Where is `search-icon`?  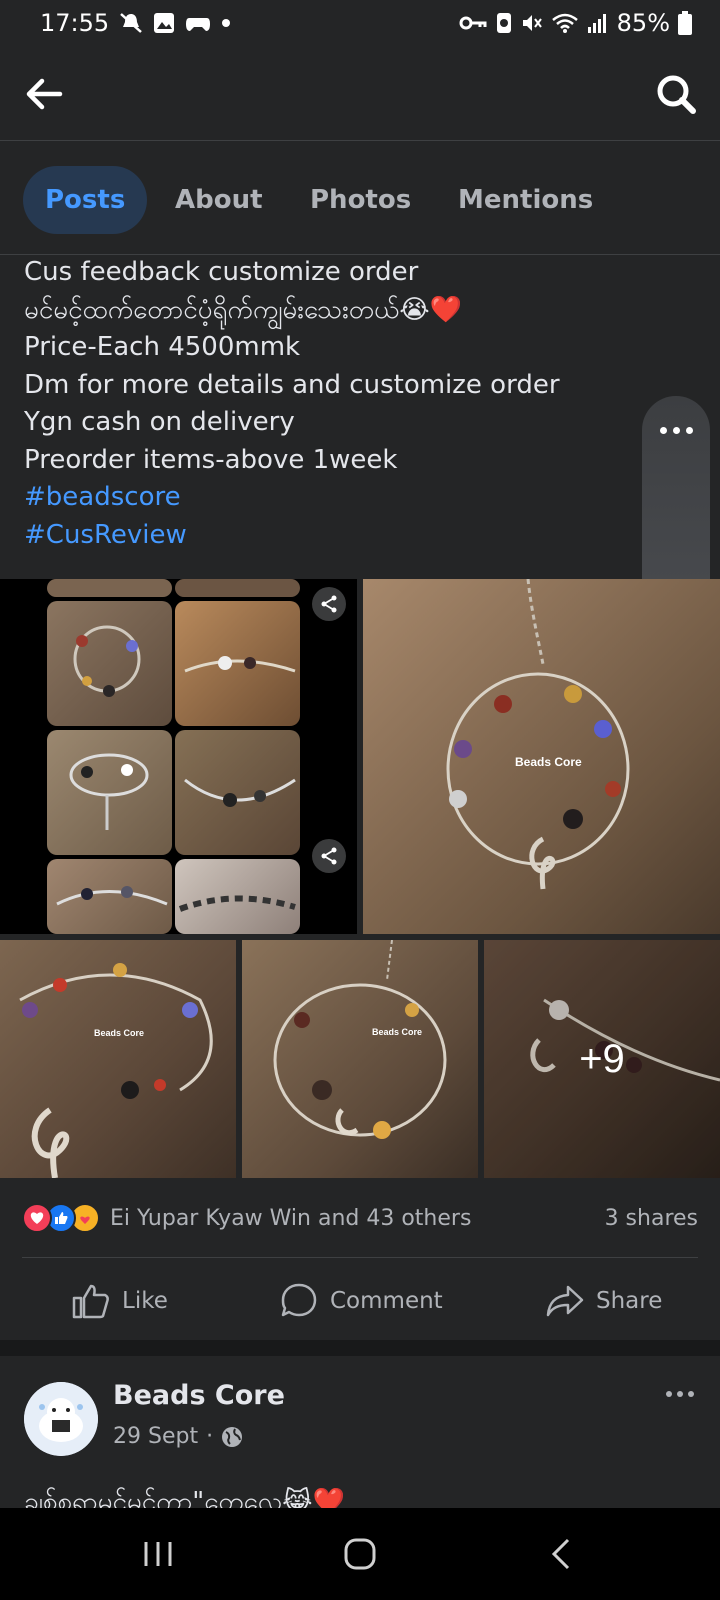
search-icon is located at coordinates (676, 94).